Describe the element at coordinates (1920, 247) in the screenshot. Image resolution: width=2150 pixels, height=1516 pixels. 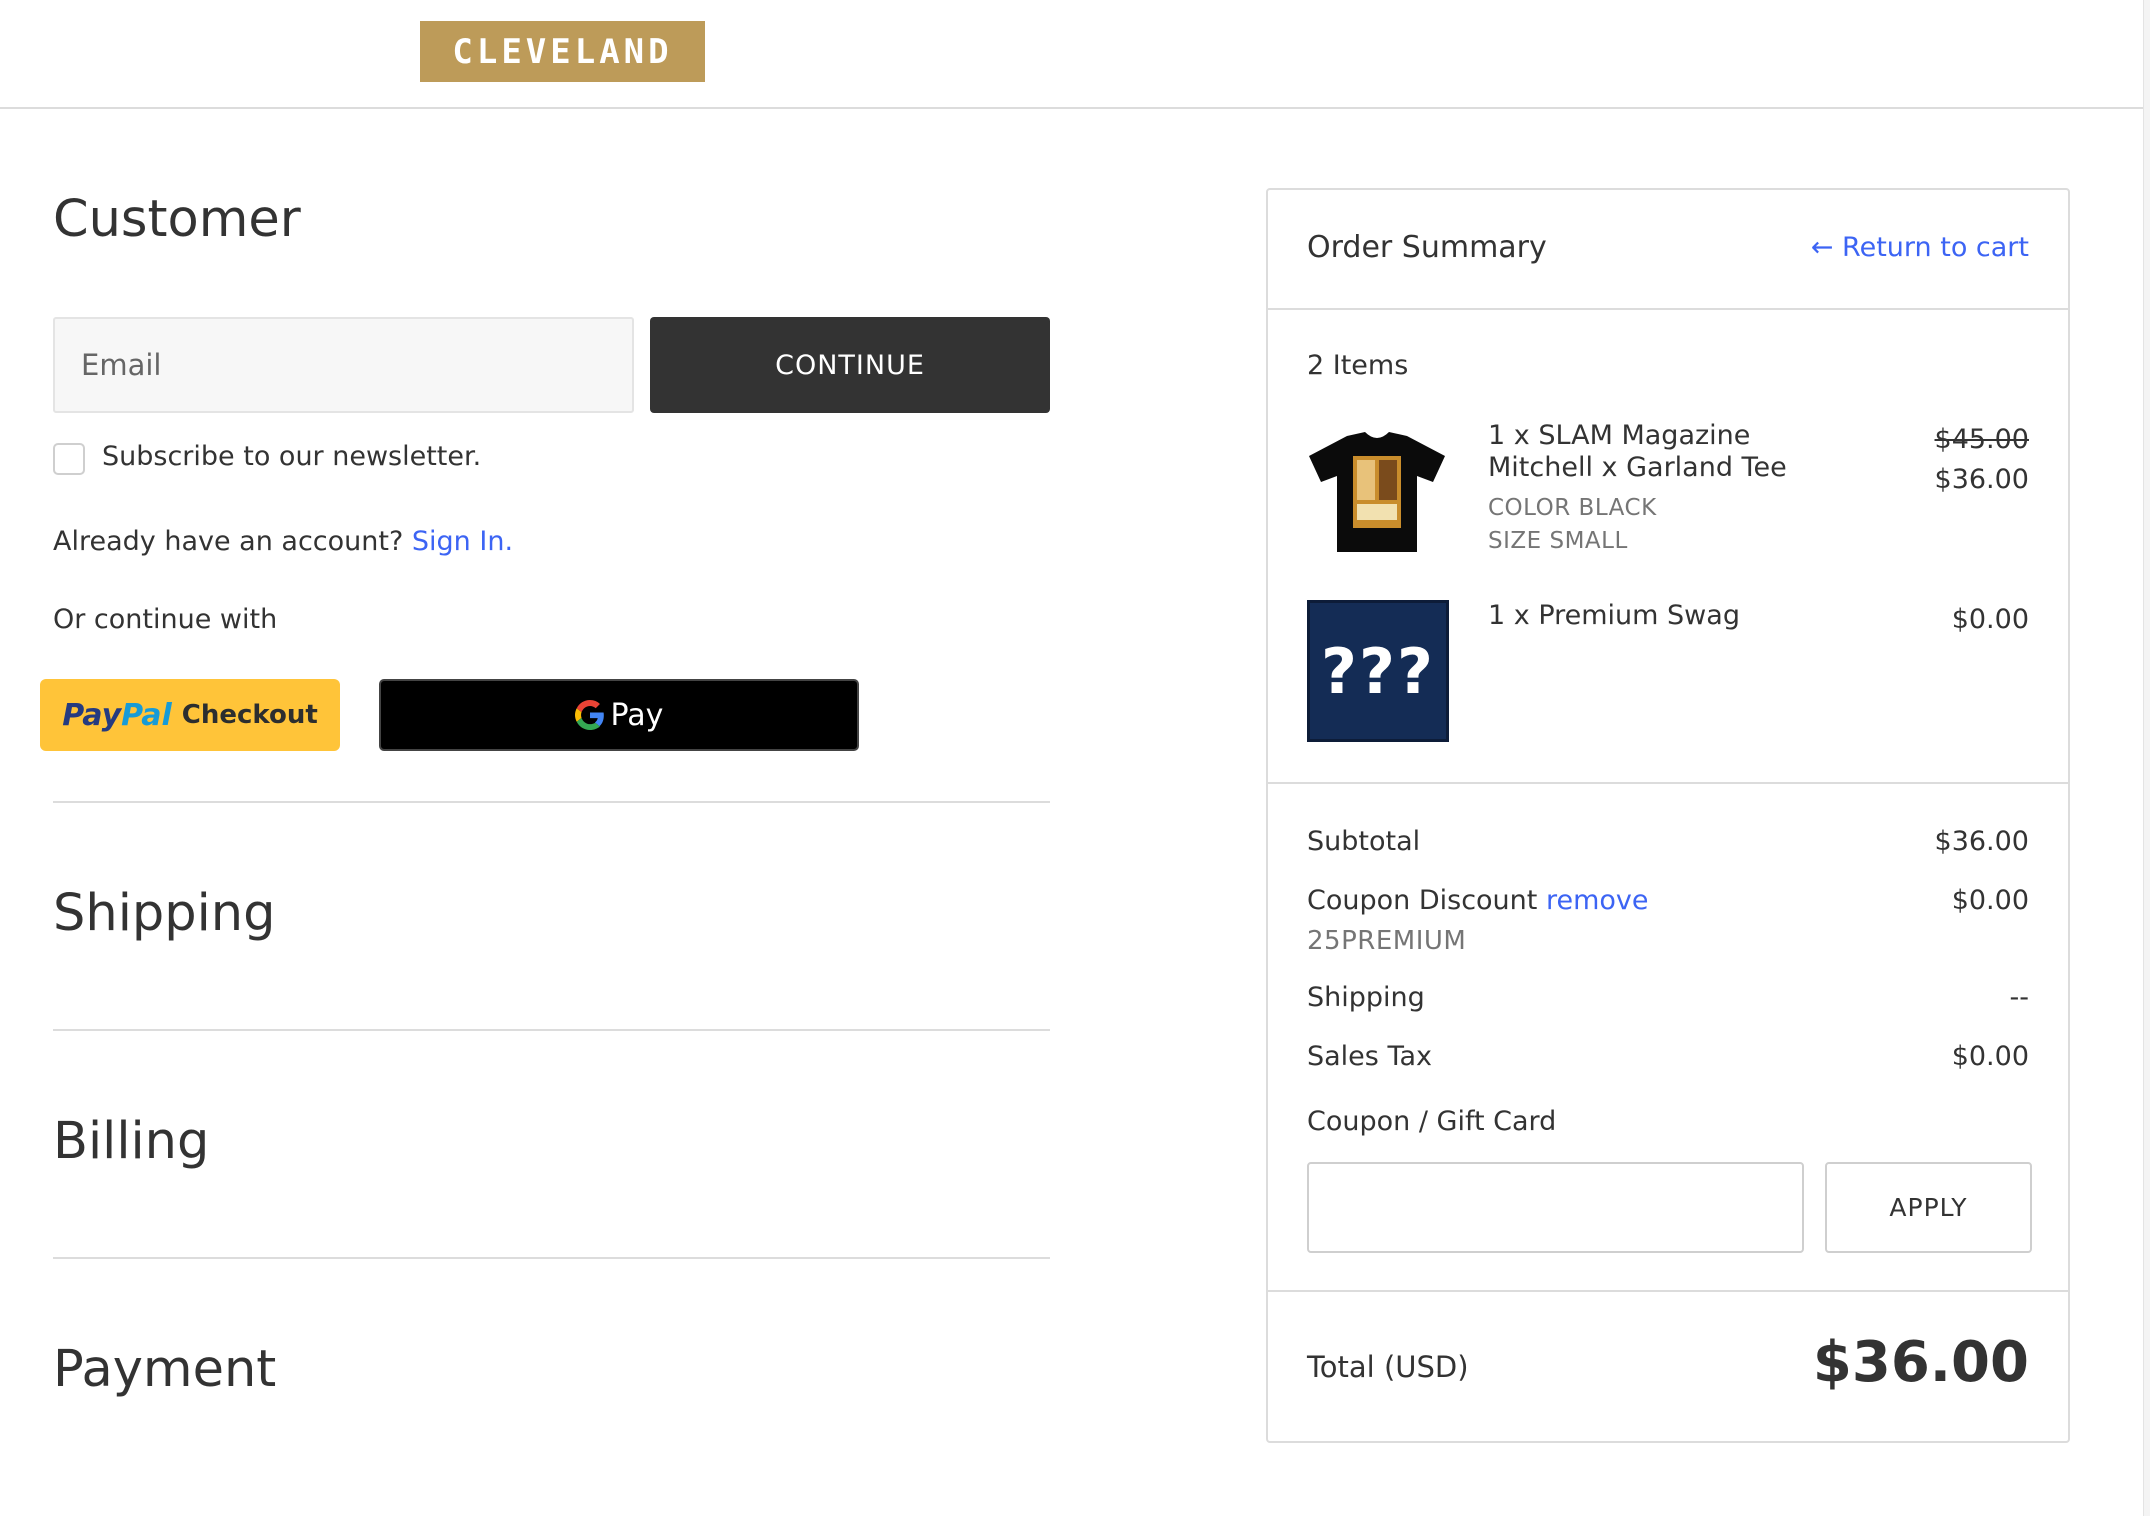
I see `return-to-cart-link: ← Return to cart` at that location.